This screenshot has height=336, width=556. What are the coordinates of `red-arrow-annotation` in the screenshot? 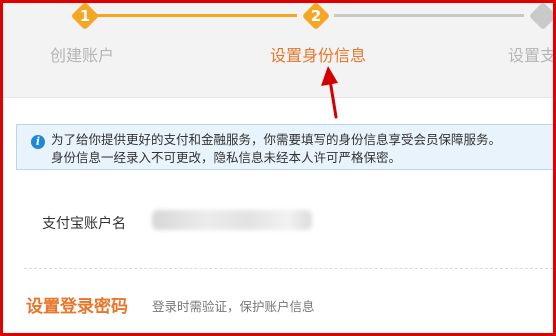 It's located at (329, 92).